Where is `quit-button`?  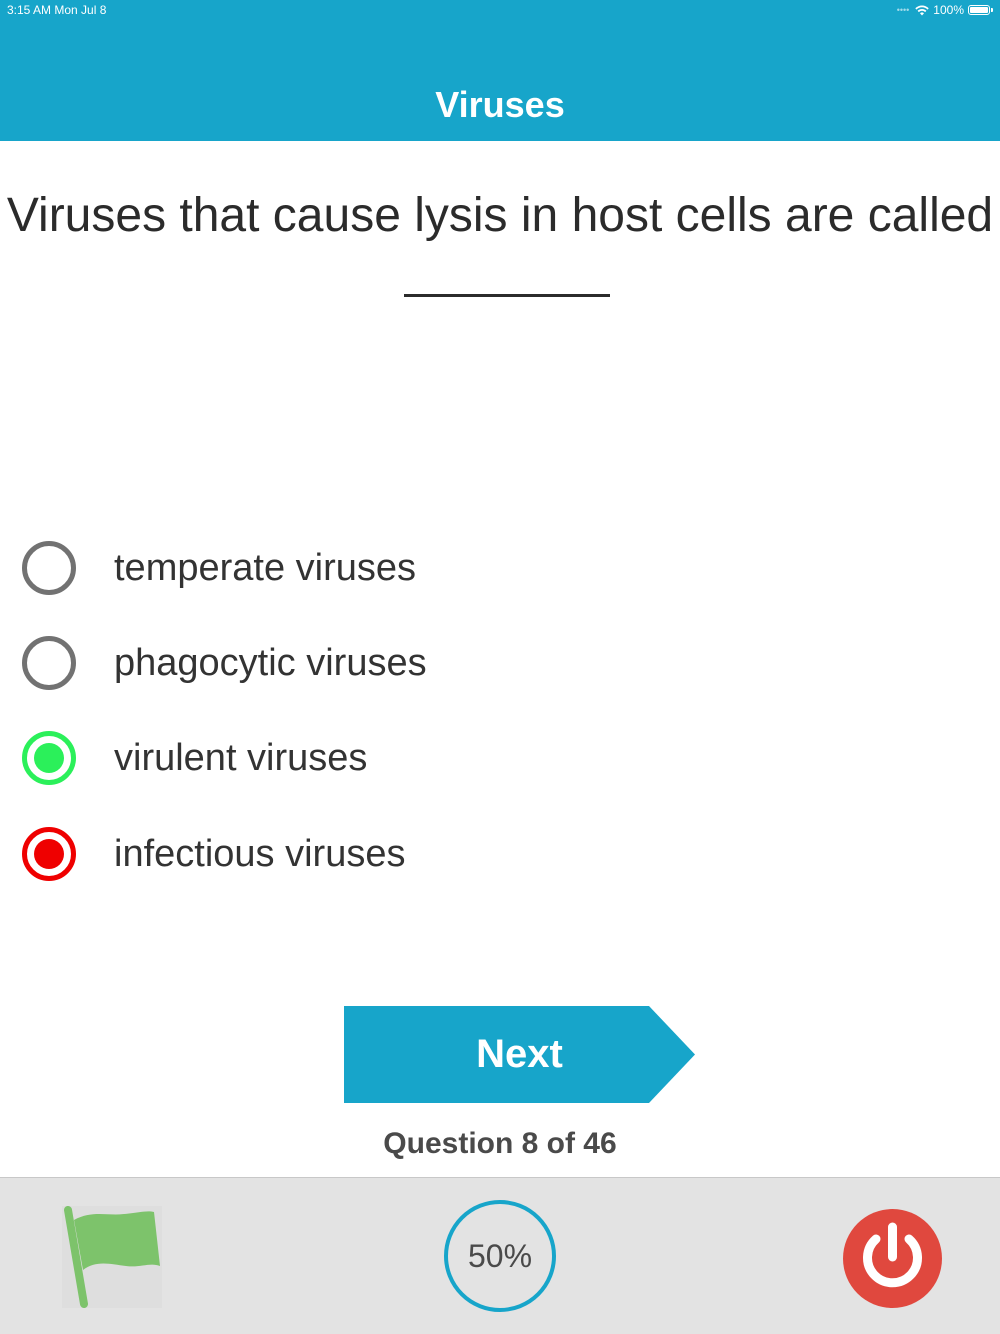
quit-button is located at coordinates (892, 1258).